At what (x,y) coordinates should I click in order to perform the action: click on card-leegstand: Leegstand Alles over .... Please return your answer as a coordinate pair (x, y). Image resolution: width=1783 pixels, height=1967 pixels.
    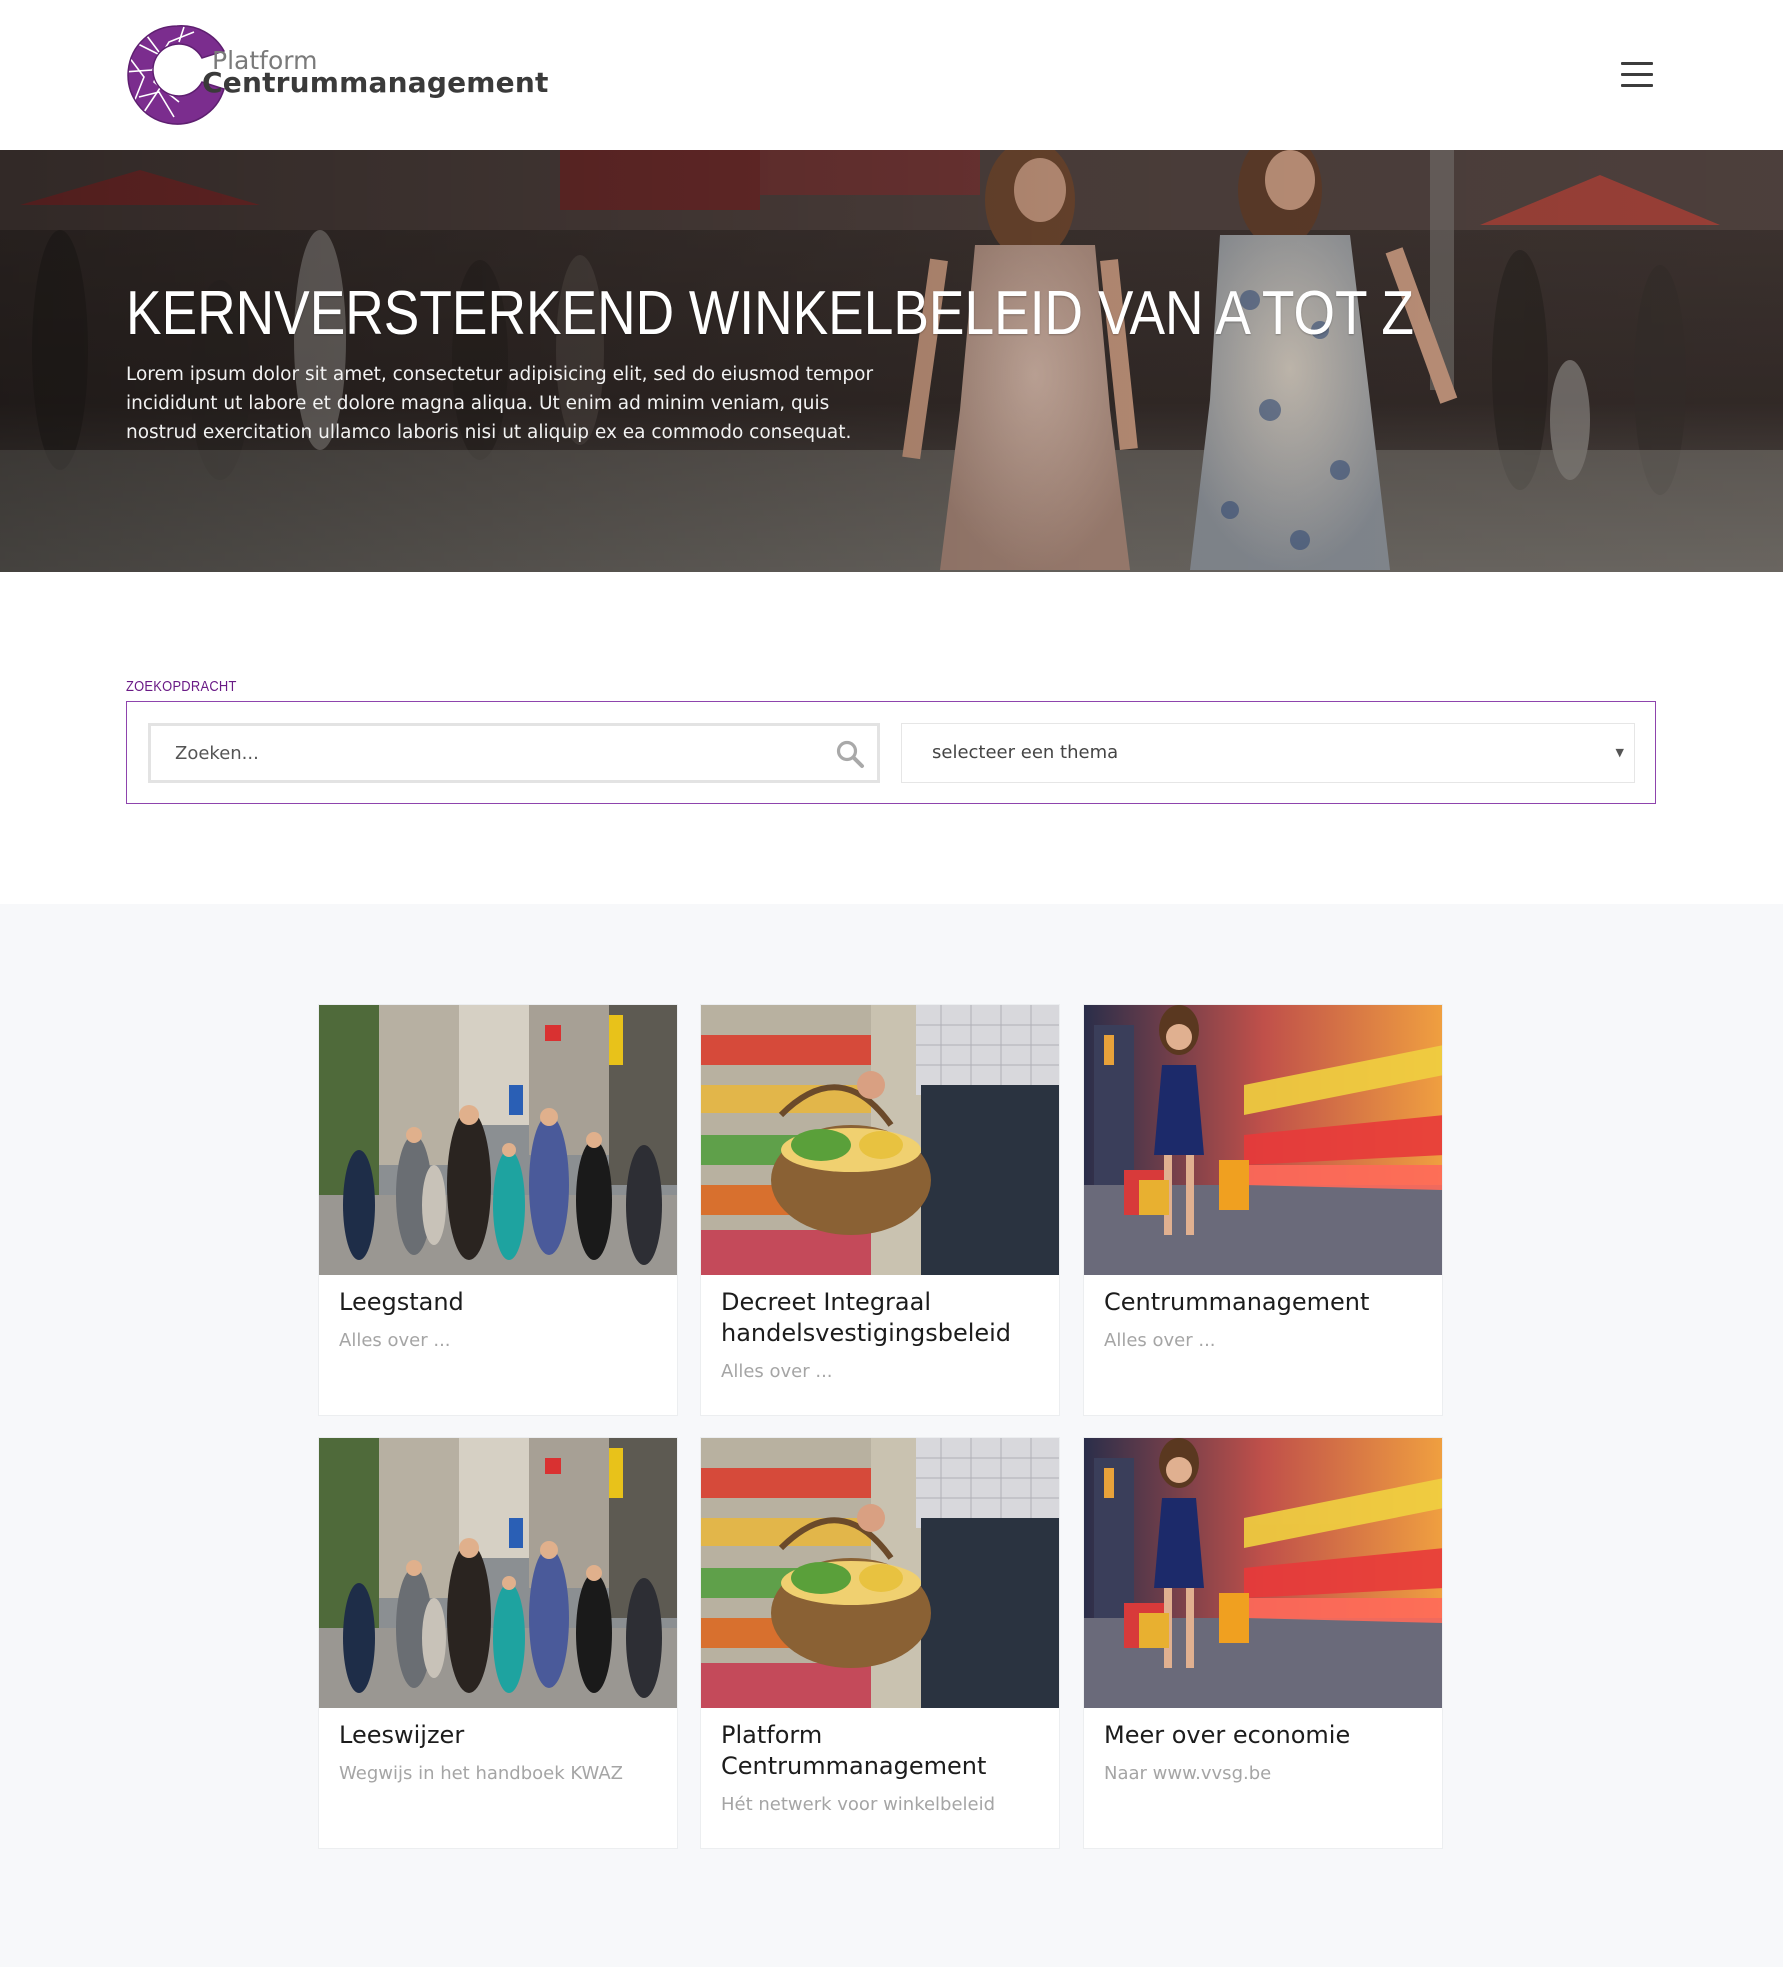
    Looking at the image, I should click on (498, 1210).